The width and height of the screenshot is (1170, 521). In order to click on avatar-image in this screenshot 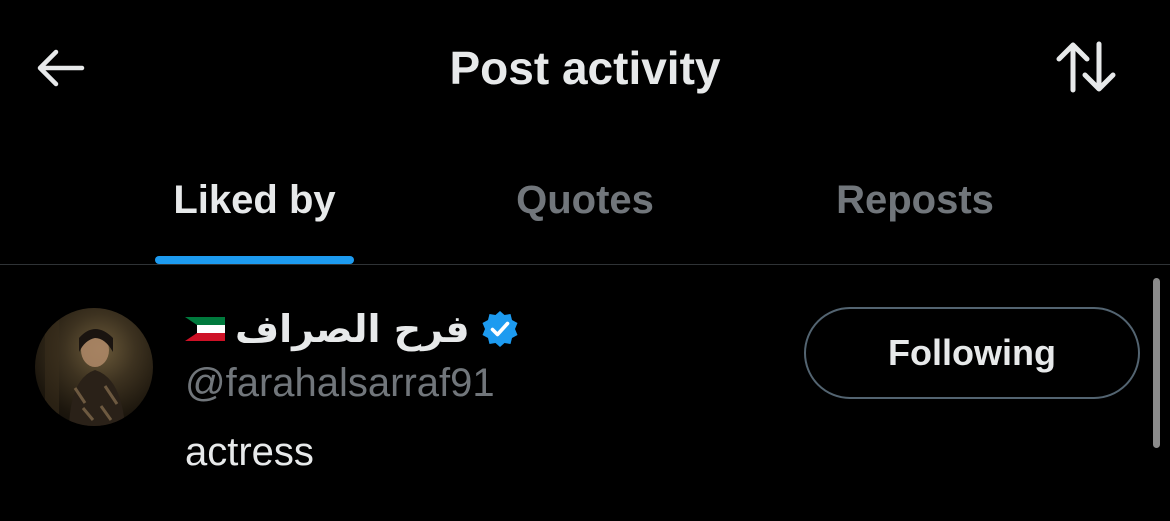, I will do `click(85, 372)`.